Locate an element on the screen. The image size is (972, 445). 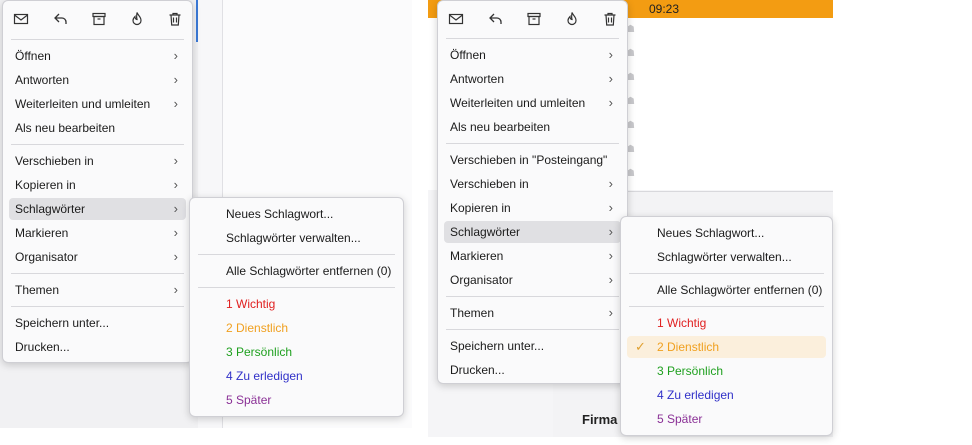
menu-item-move-to-inbox: Verschieben in "Posteingang" is located at coordinates (532, 160).